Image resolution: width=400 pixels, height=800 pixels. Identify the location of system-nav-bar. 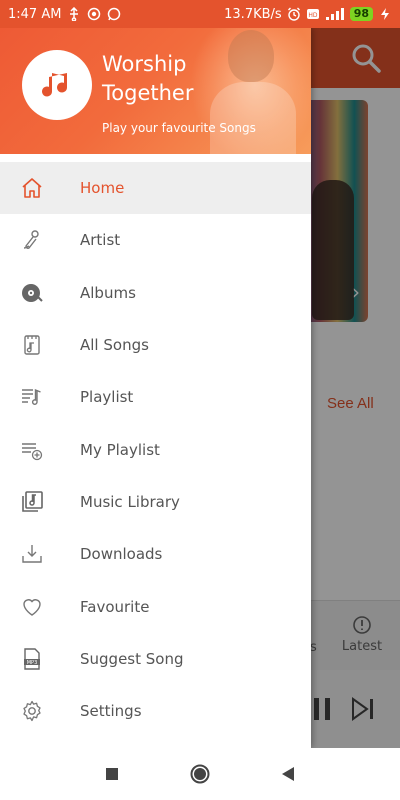
(200, 774).